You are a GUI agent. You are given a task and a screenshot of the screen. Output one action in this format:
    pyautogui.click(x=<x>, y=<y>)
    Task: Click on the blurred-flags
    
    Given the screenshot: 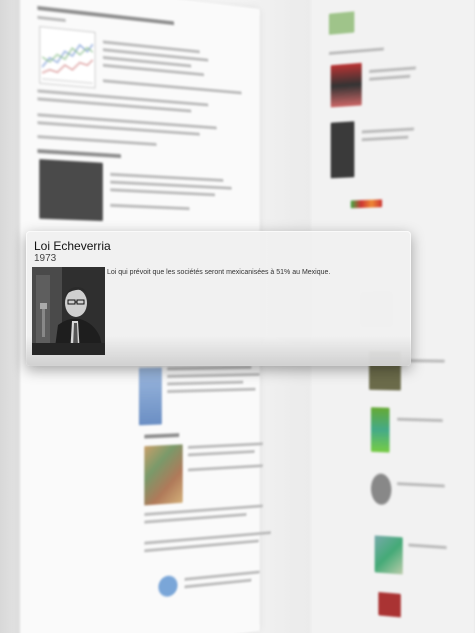 What is the action you would take?
    pyautogui.click(x=366, y=204)
    